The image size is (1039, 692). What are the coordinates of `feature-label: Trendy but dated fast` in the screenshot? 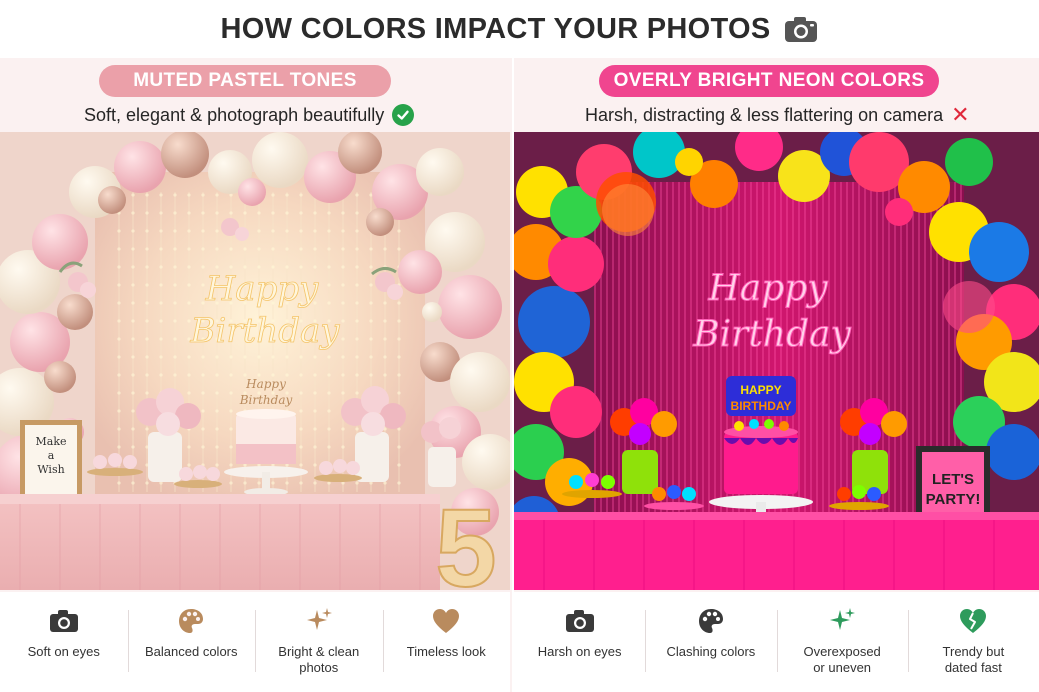 It's located at (973, 659).